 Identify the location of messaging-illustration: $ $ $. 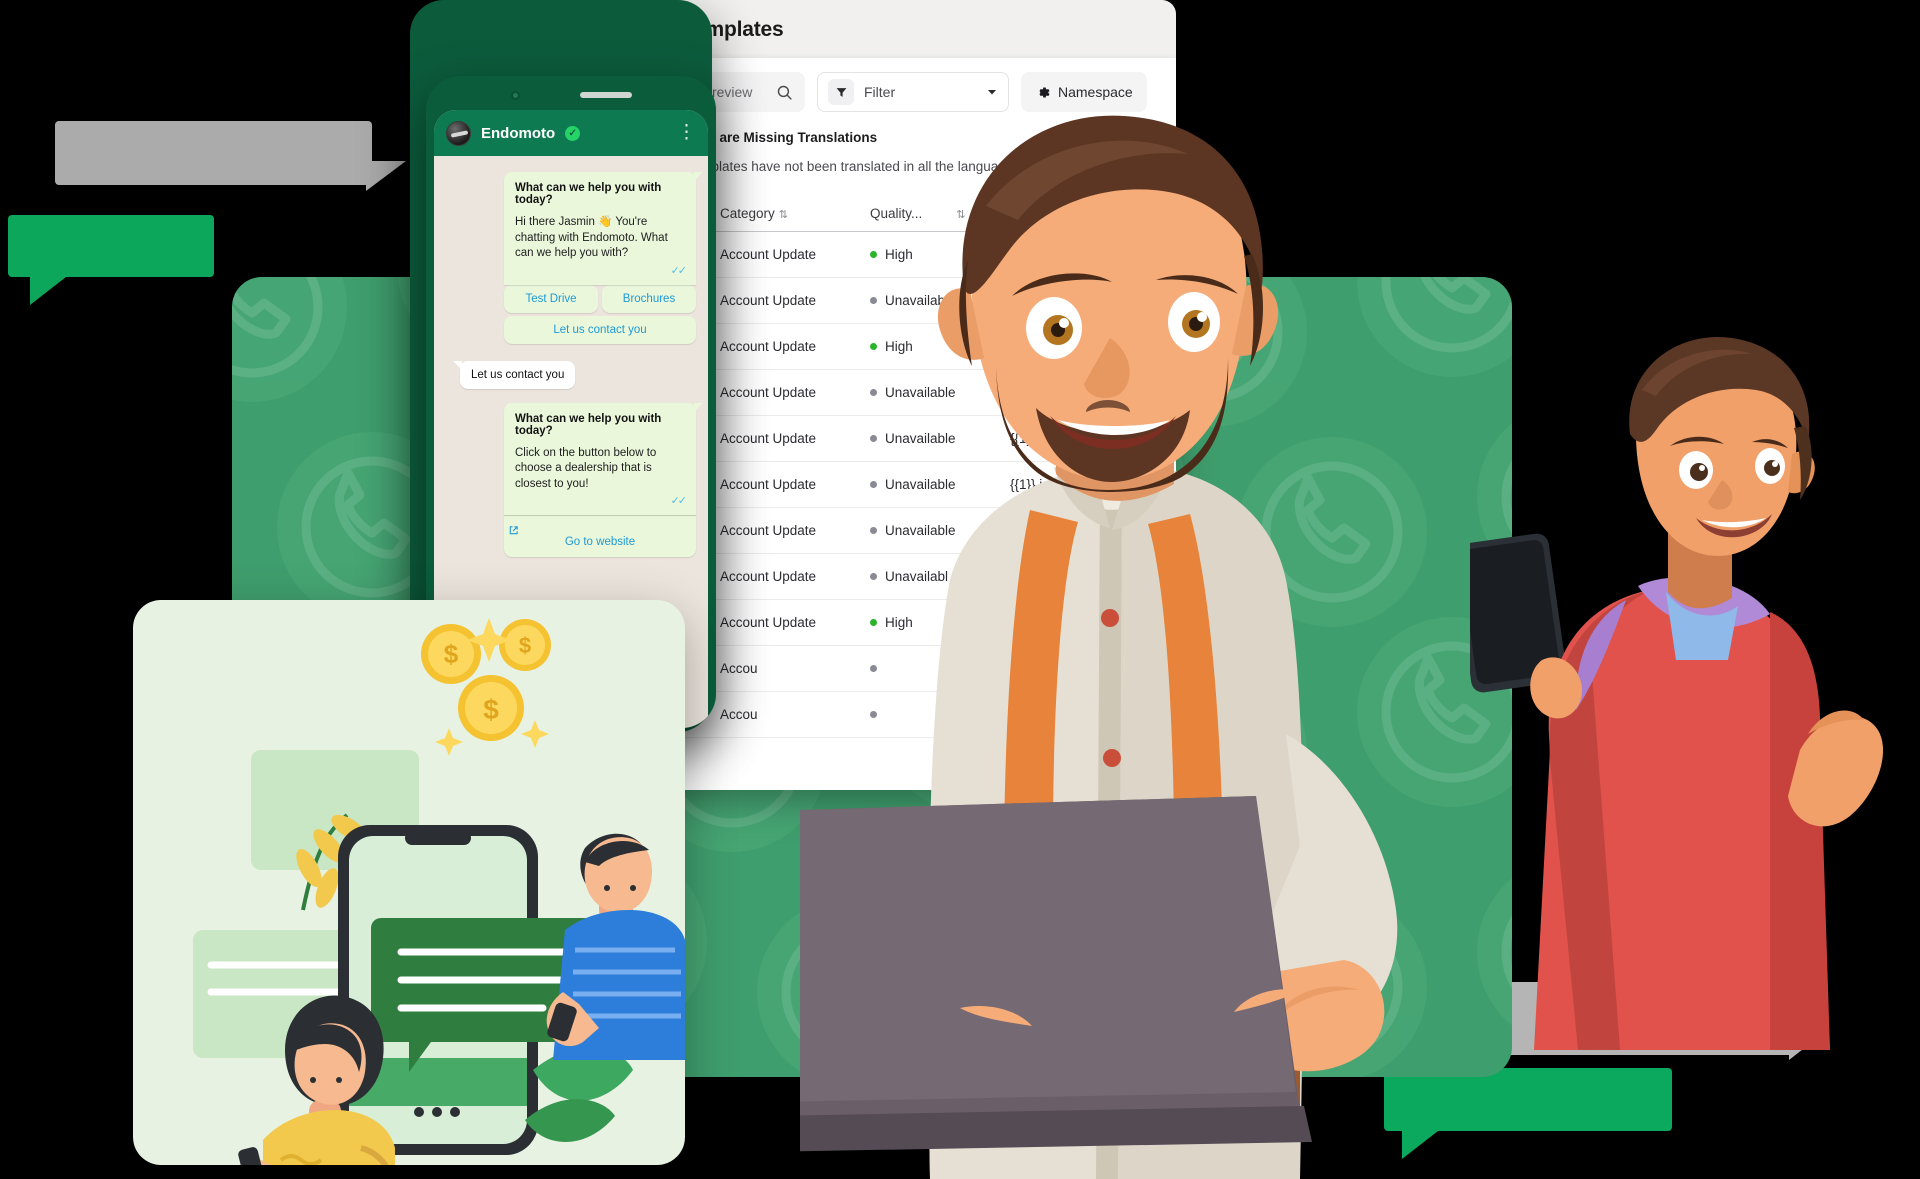
(439, 891).